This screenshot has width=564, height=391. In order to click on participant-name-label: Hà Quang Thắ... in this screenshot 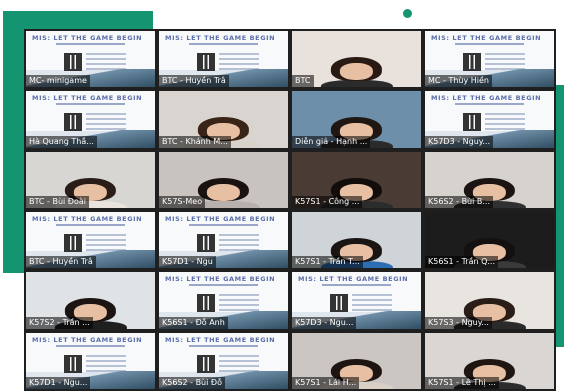, I will do `click(61, 141)`.